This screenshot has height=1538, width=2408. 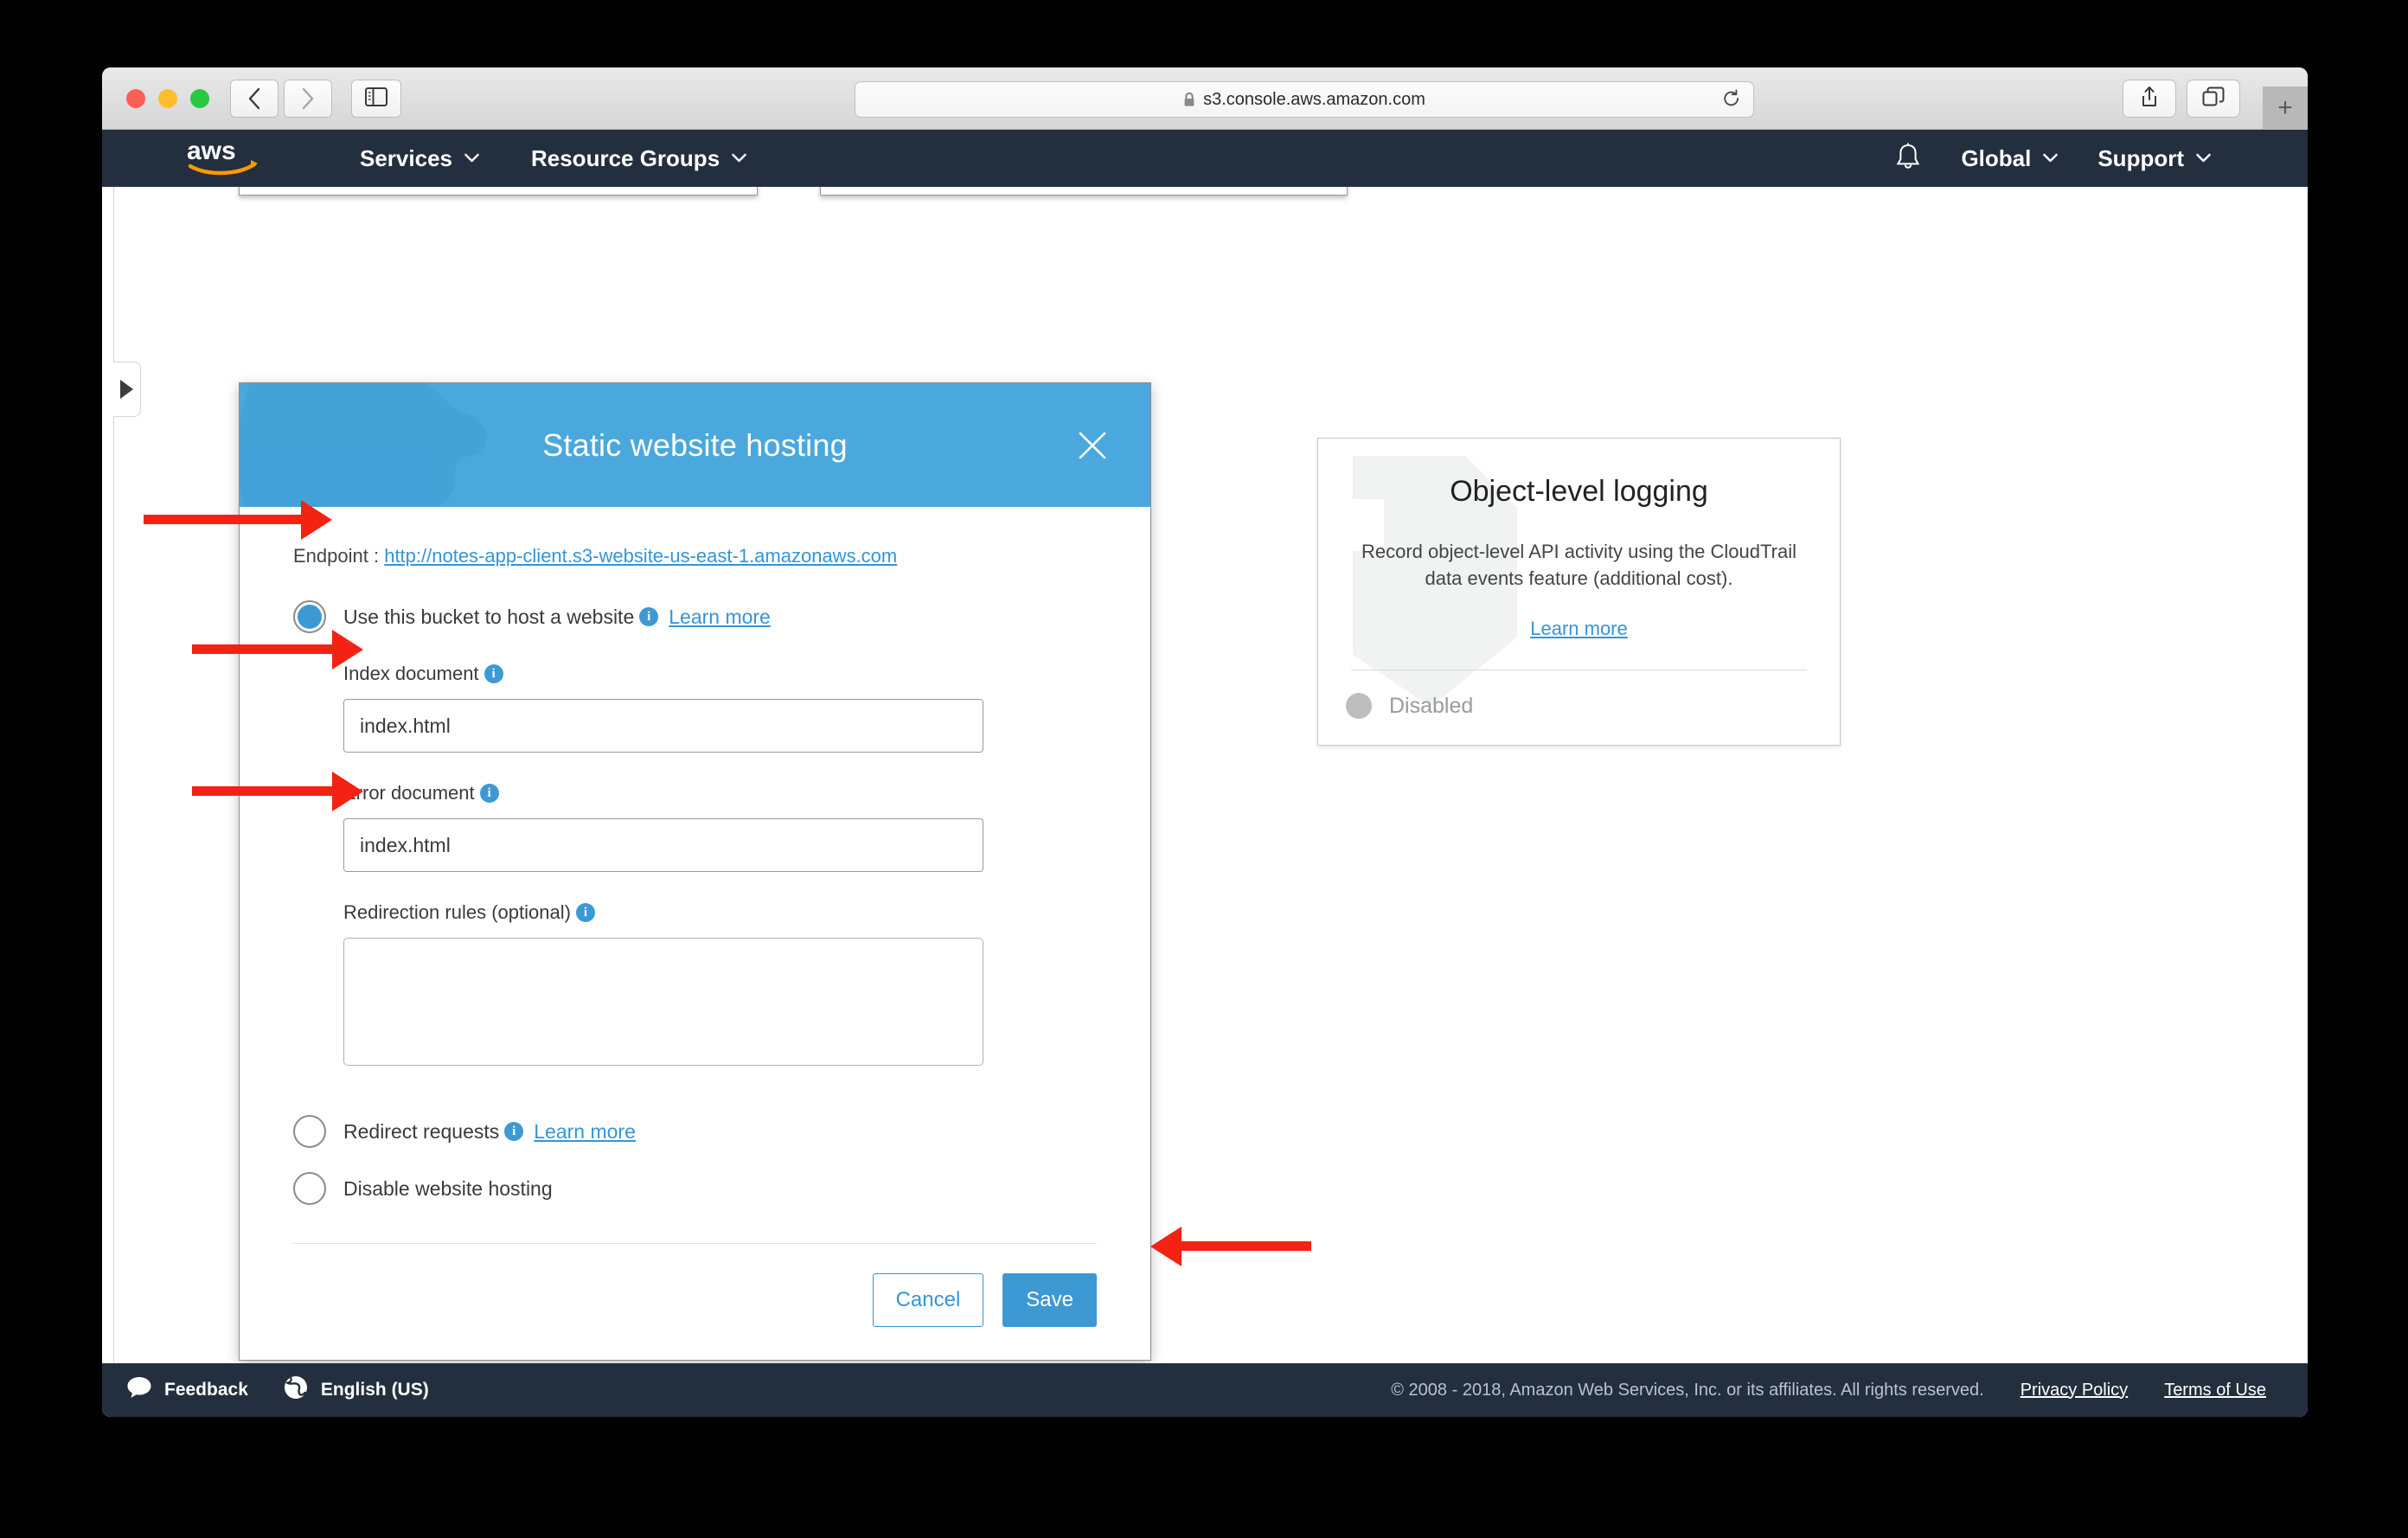 I want to click on radio-redirect-requests, so click(x=309, y=1131).